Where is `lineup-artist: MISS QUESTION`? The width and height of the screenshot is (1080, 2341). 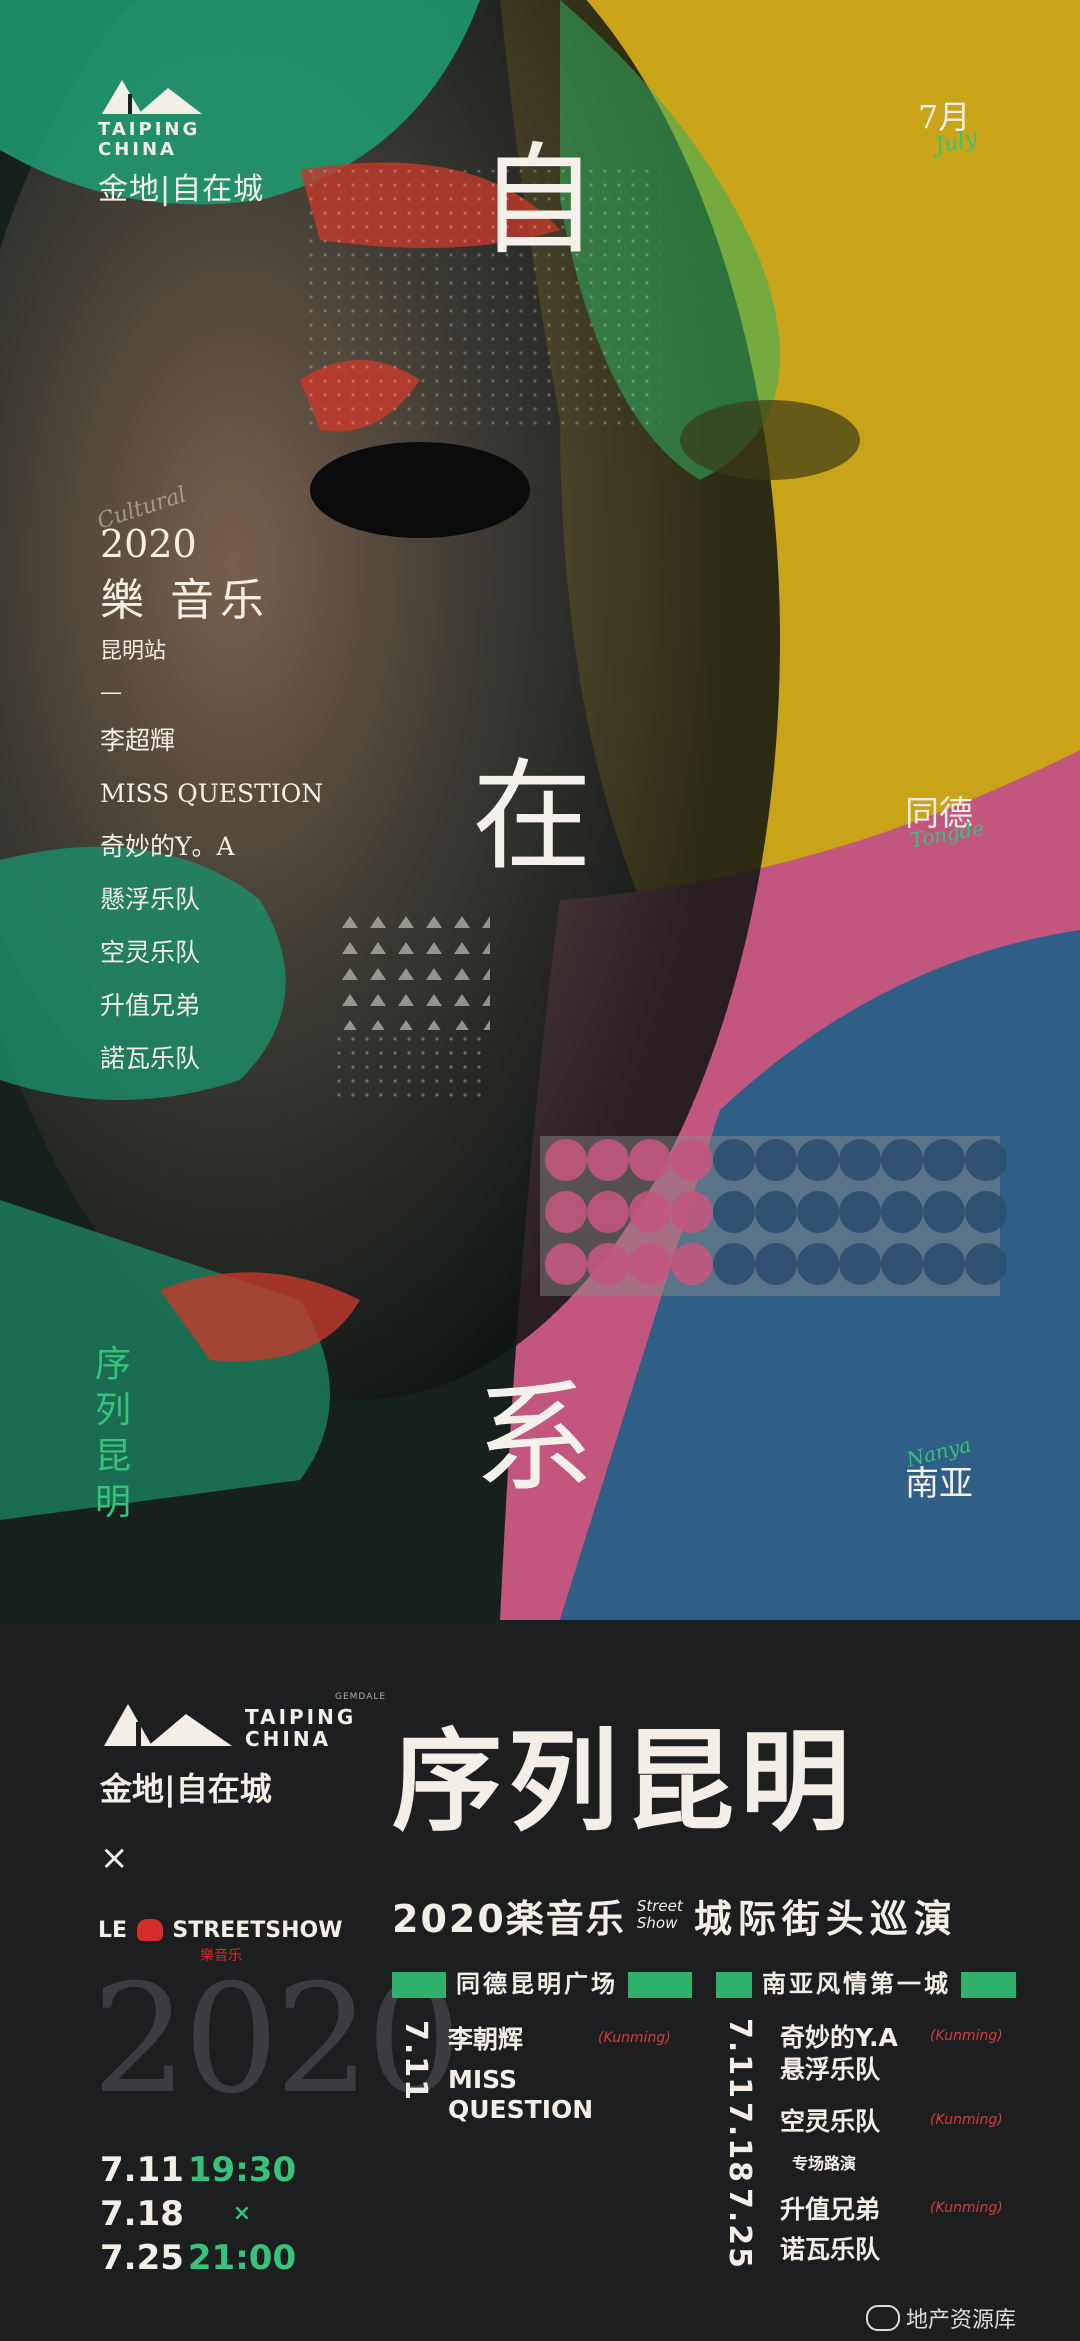
lineup-artist: MISS QUESTION is located at coordinates (212, 793).